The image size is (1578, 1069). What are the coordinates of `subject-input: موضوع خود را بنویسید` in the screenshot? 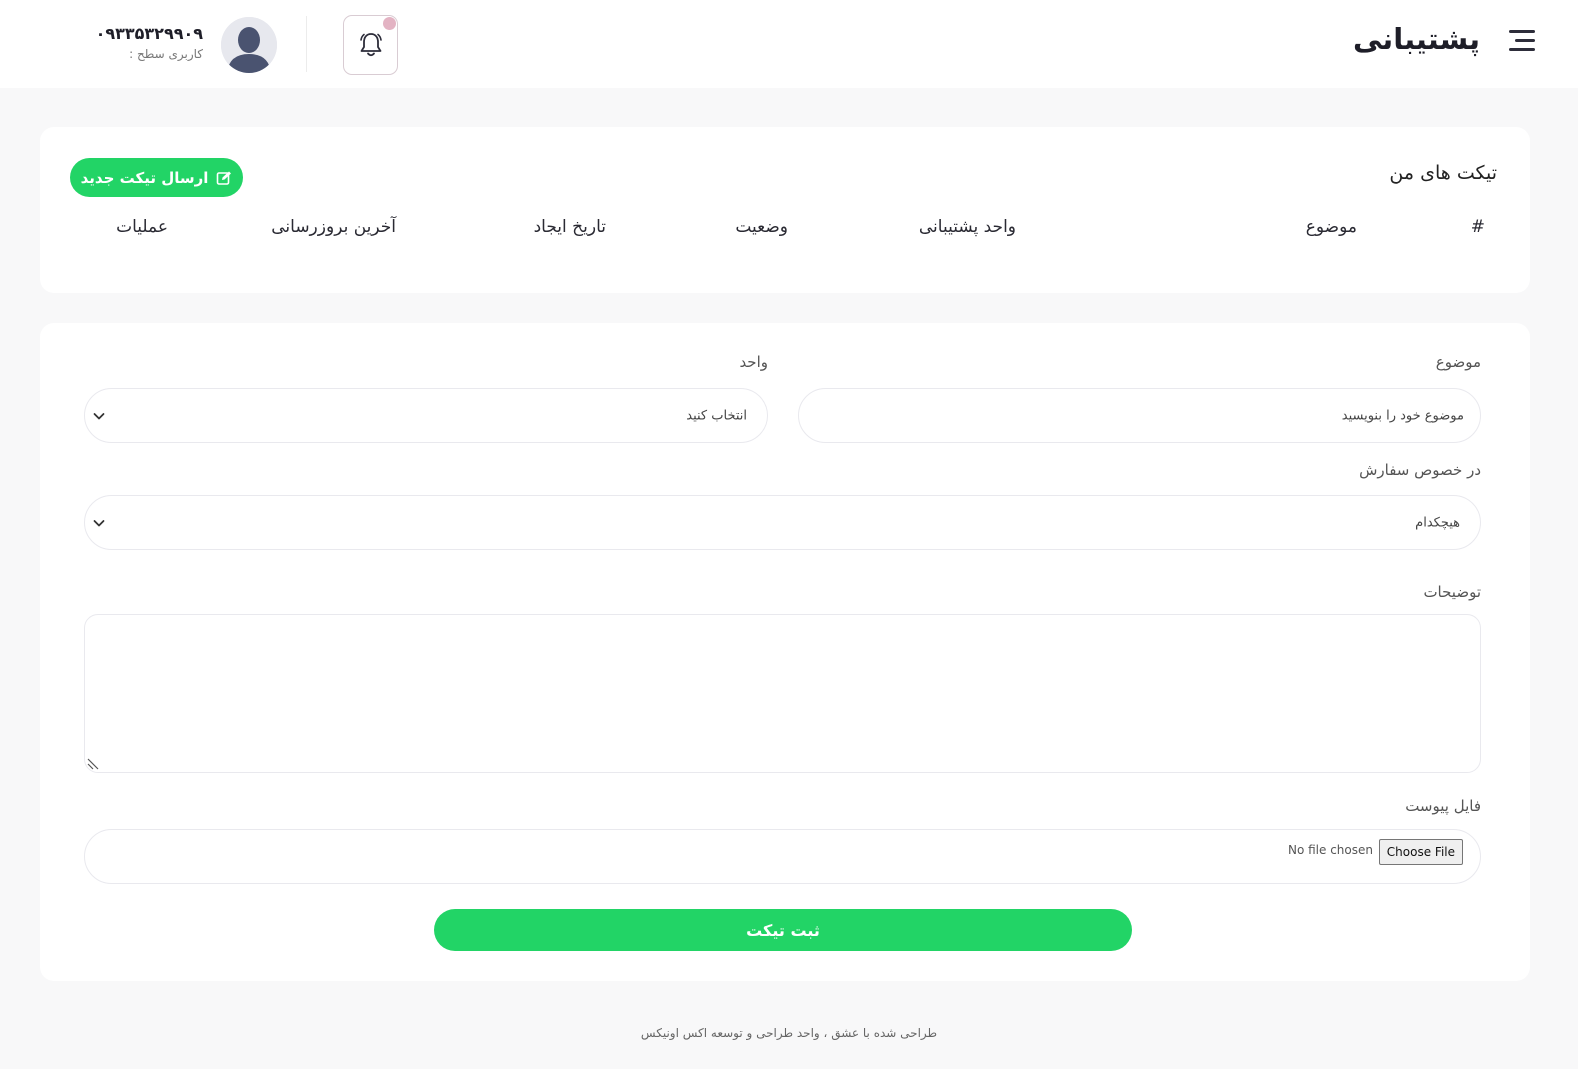 It's located at (1139, 415).